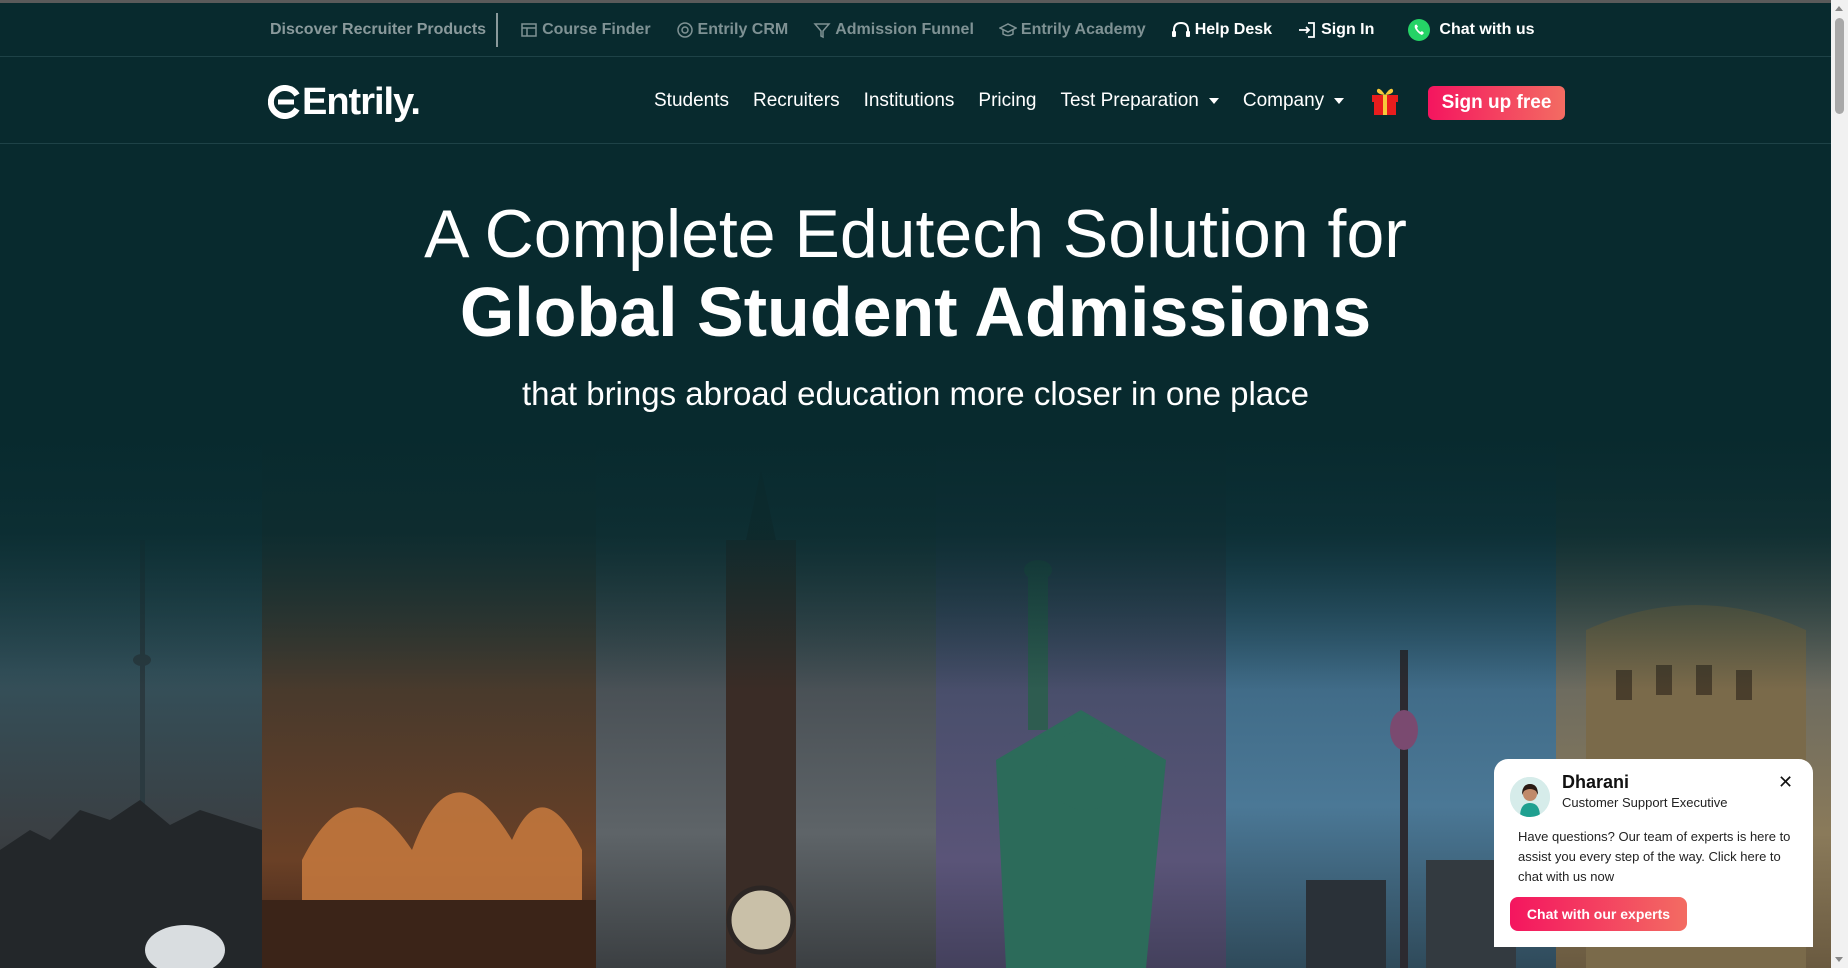  Describe the element at coordinates (361, 101) in the screenshot. I see `entrily-logo-text: Entrily.` at that location.